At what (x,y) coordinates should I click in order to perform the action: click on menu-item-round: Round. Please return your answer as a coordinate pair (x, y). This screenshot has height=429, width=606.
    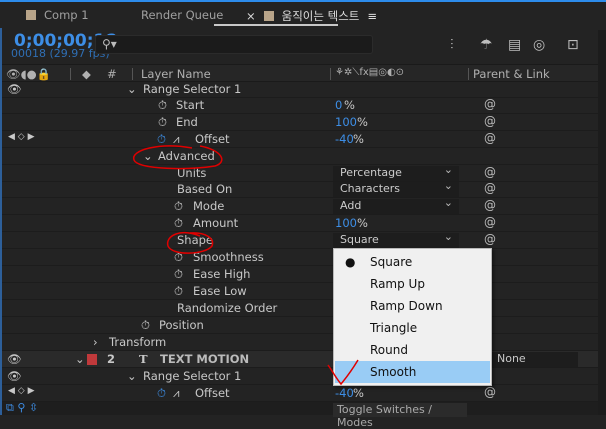
    Looking at the image, I should click on (412, 350).